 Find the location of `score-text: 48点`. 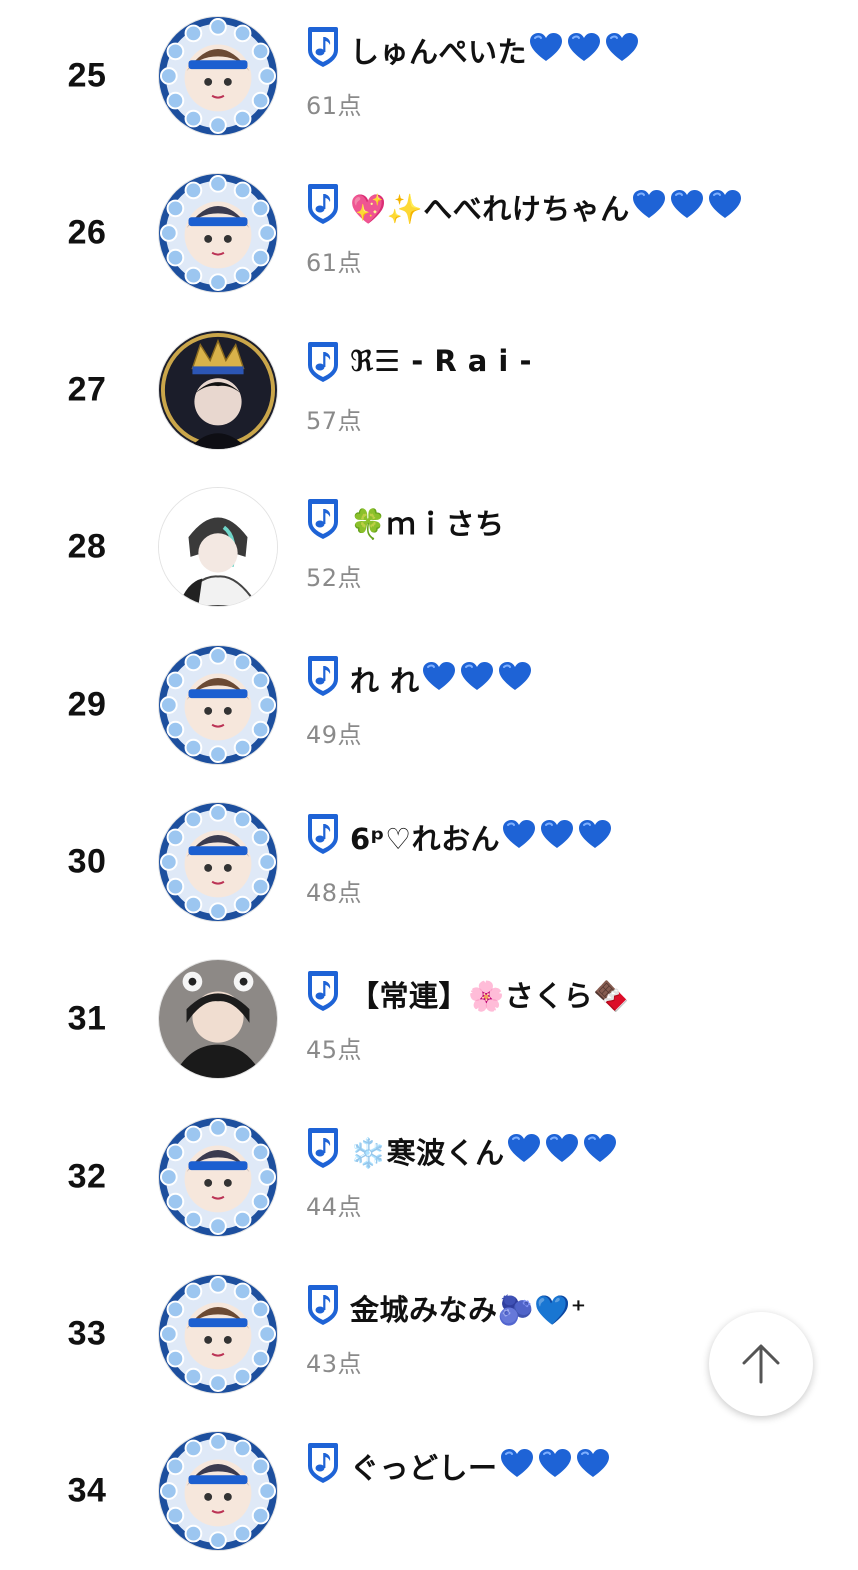

score-text: 48点 is located at coordinates (334, 892).